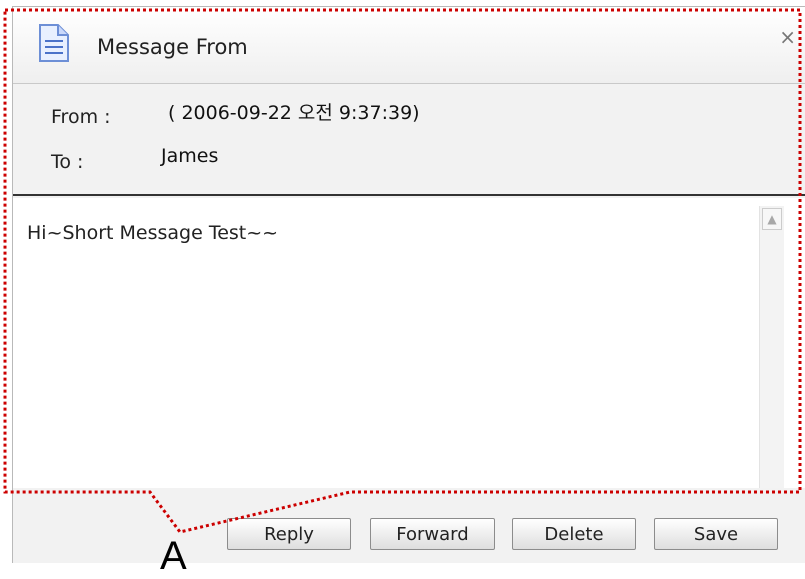 The width and height of the screenshot is (805, 579). I want to click on message-body-text: Hi~Short Message Test~~, so click(153, 233).